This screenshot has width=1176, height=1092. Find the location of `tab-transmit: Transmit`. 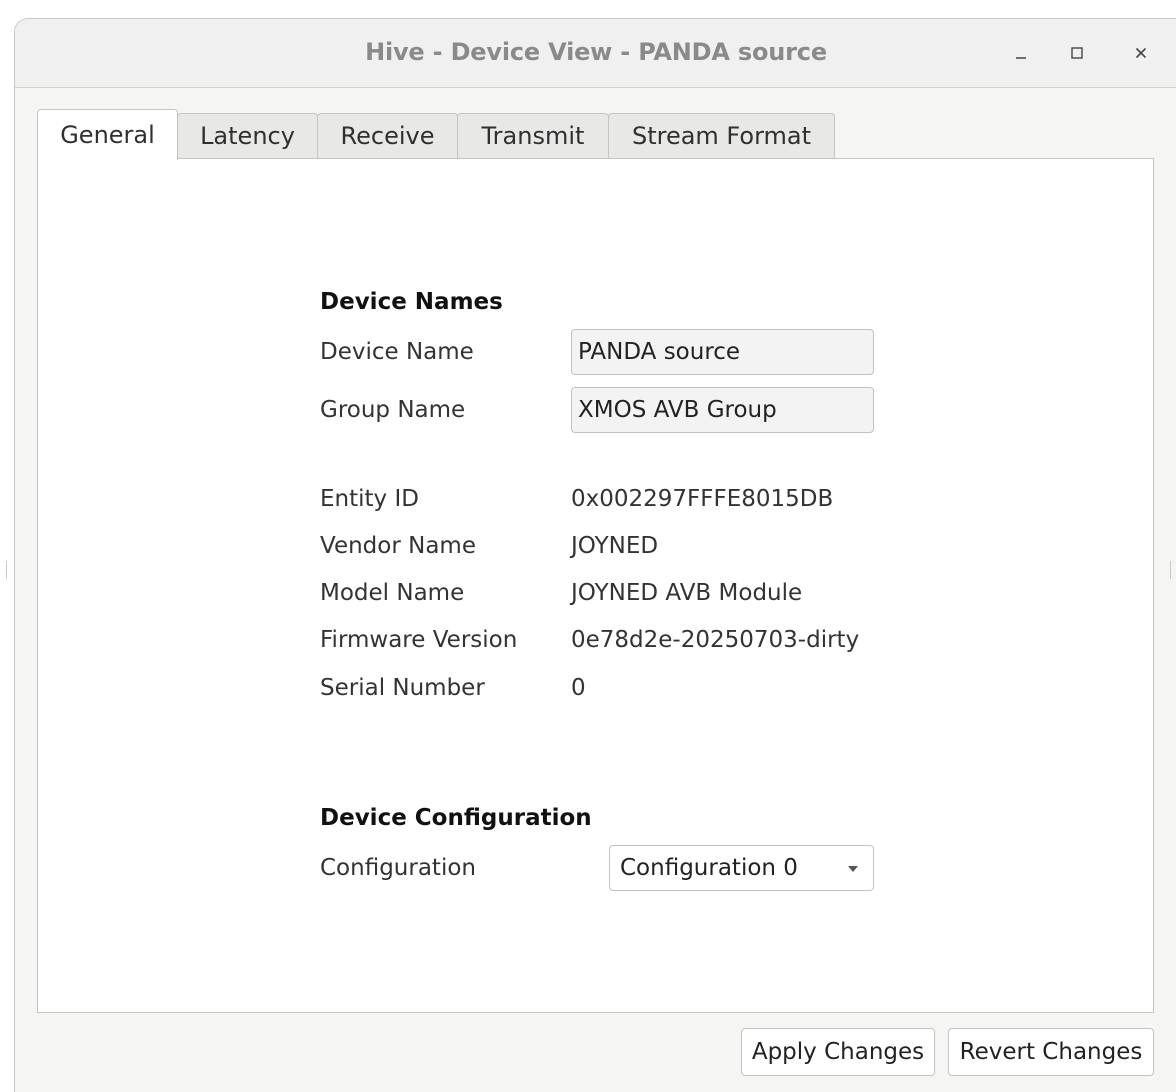

tab-transmit: Transmit is located at coordinates (533, 135).